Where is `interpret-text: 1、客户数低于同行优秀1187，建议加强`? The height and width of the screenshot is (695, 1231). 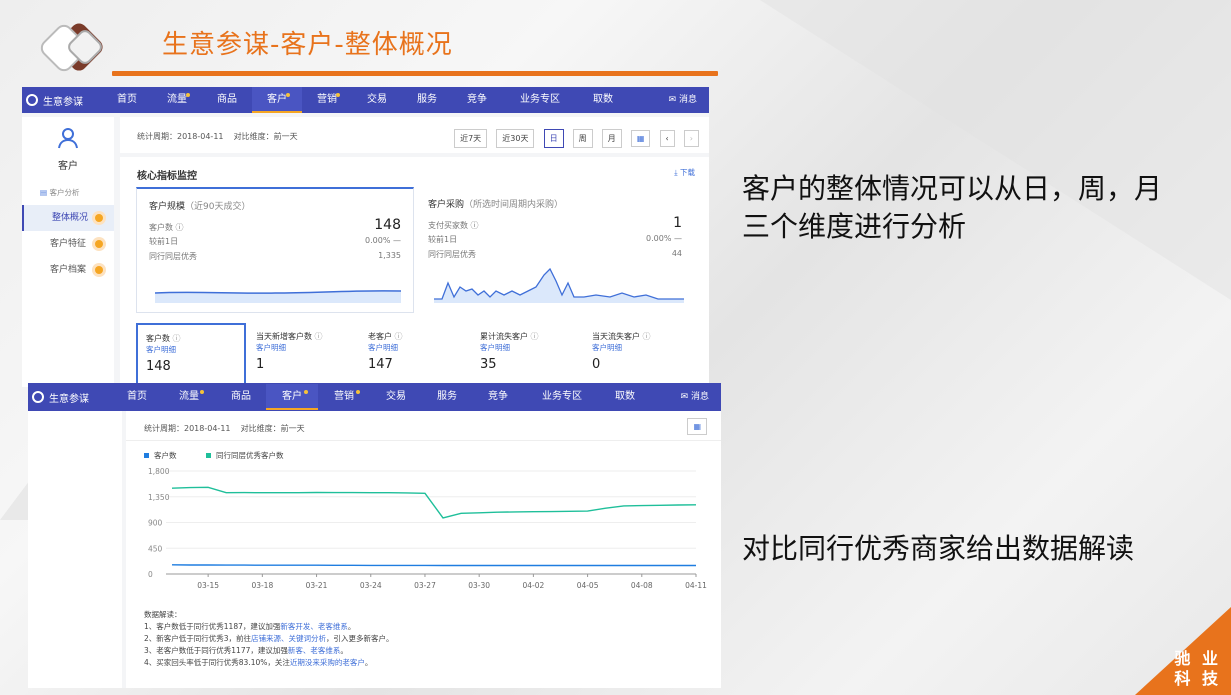 interpret-text: 1、客户数低于同行优秀1187，建议加强 is located at coordinates (212, 626).